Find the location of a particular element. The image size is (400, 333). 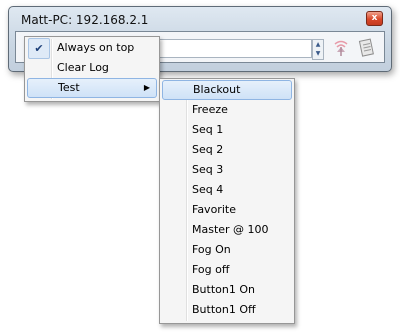

menu-item-label: Test is located at coordinates (69, 87).